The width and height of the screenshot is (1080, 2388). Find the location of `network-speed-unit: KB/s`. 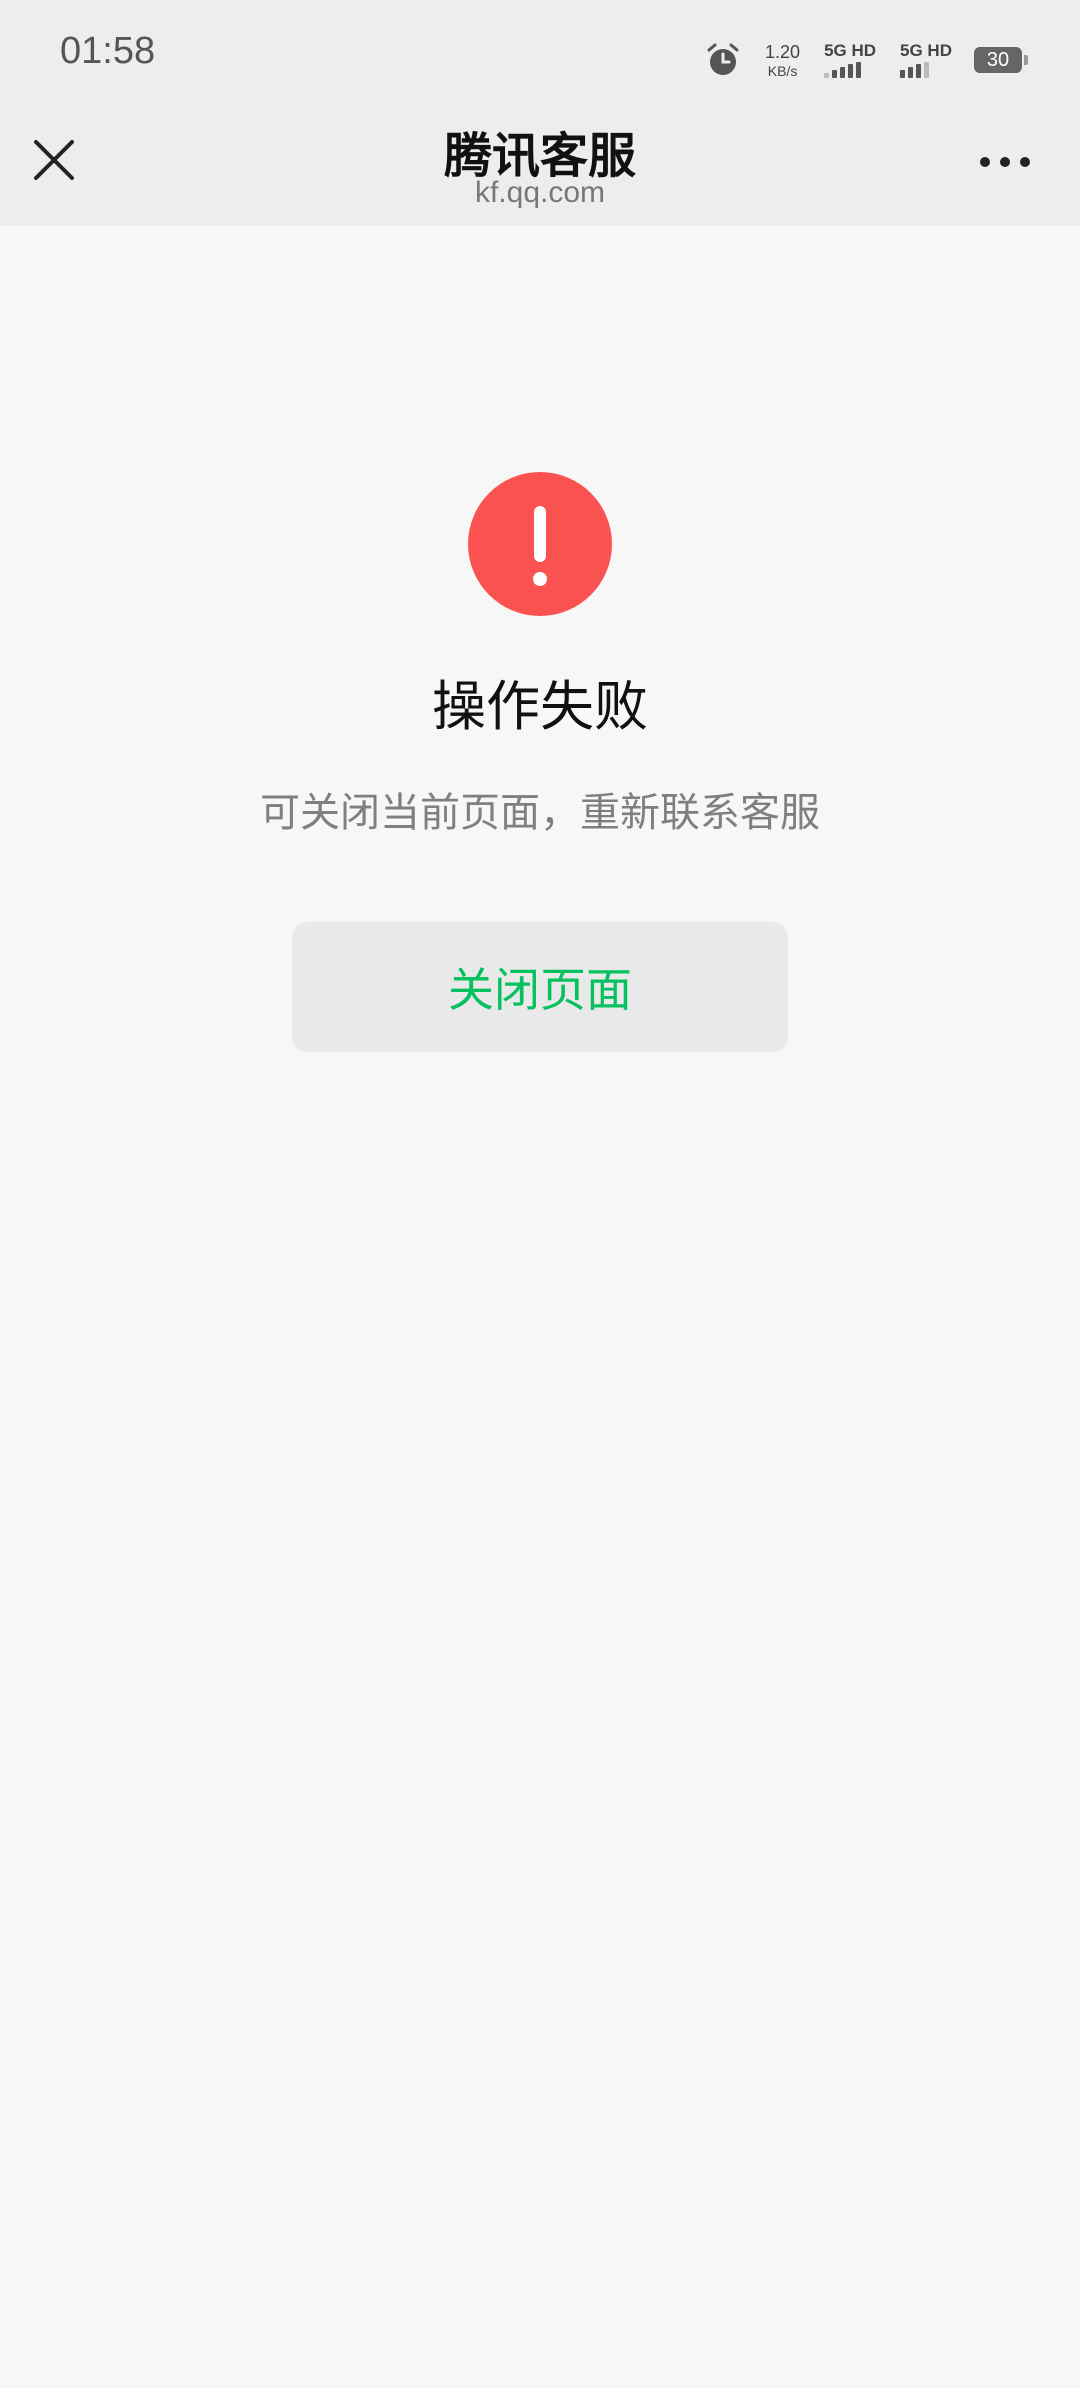

network-speed-unit: KB/s is located at coordinates (782, 70).